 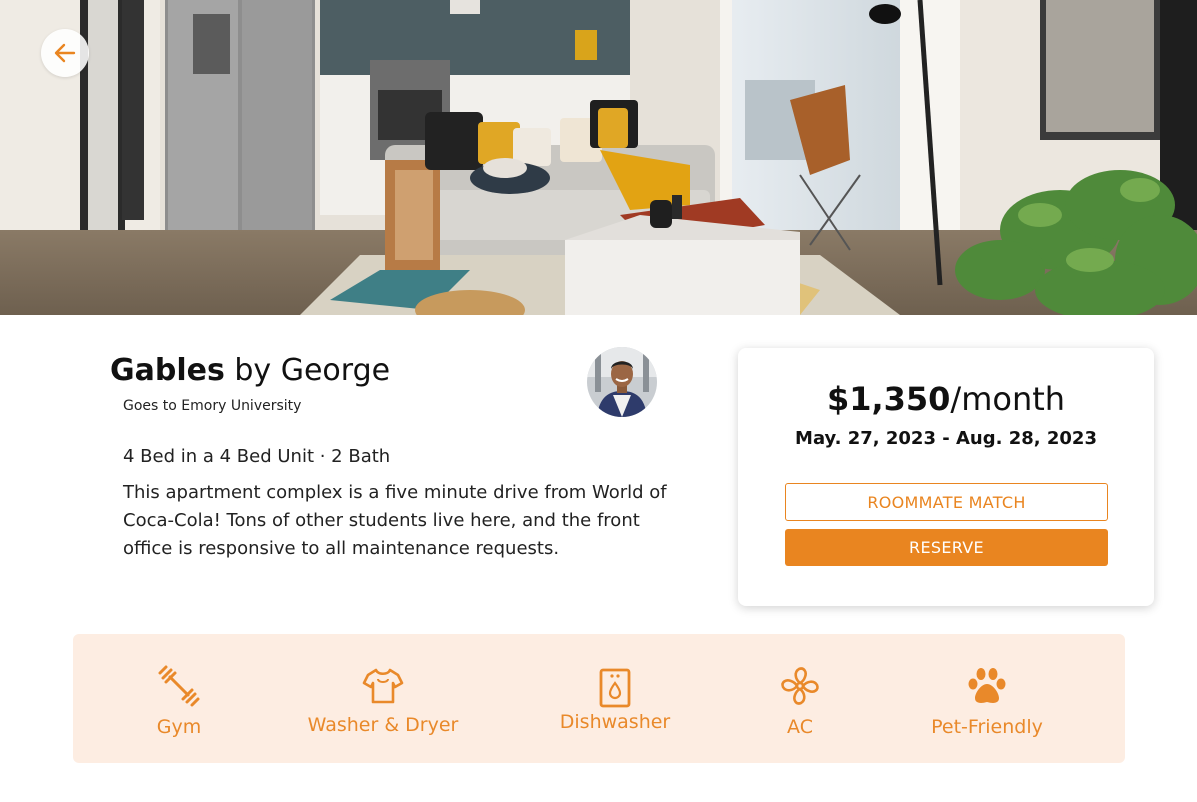 I want to click on lease-dates: May. 27, 2023 - Aug. 28, 2023, so click(x=946, y=438).